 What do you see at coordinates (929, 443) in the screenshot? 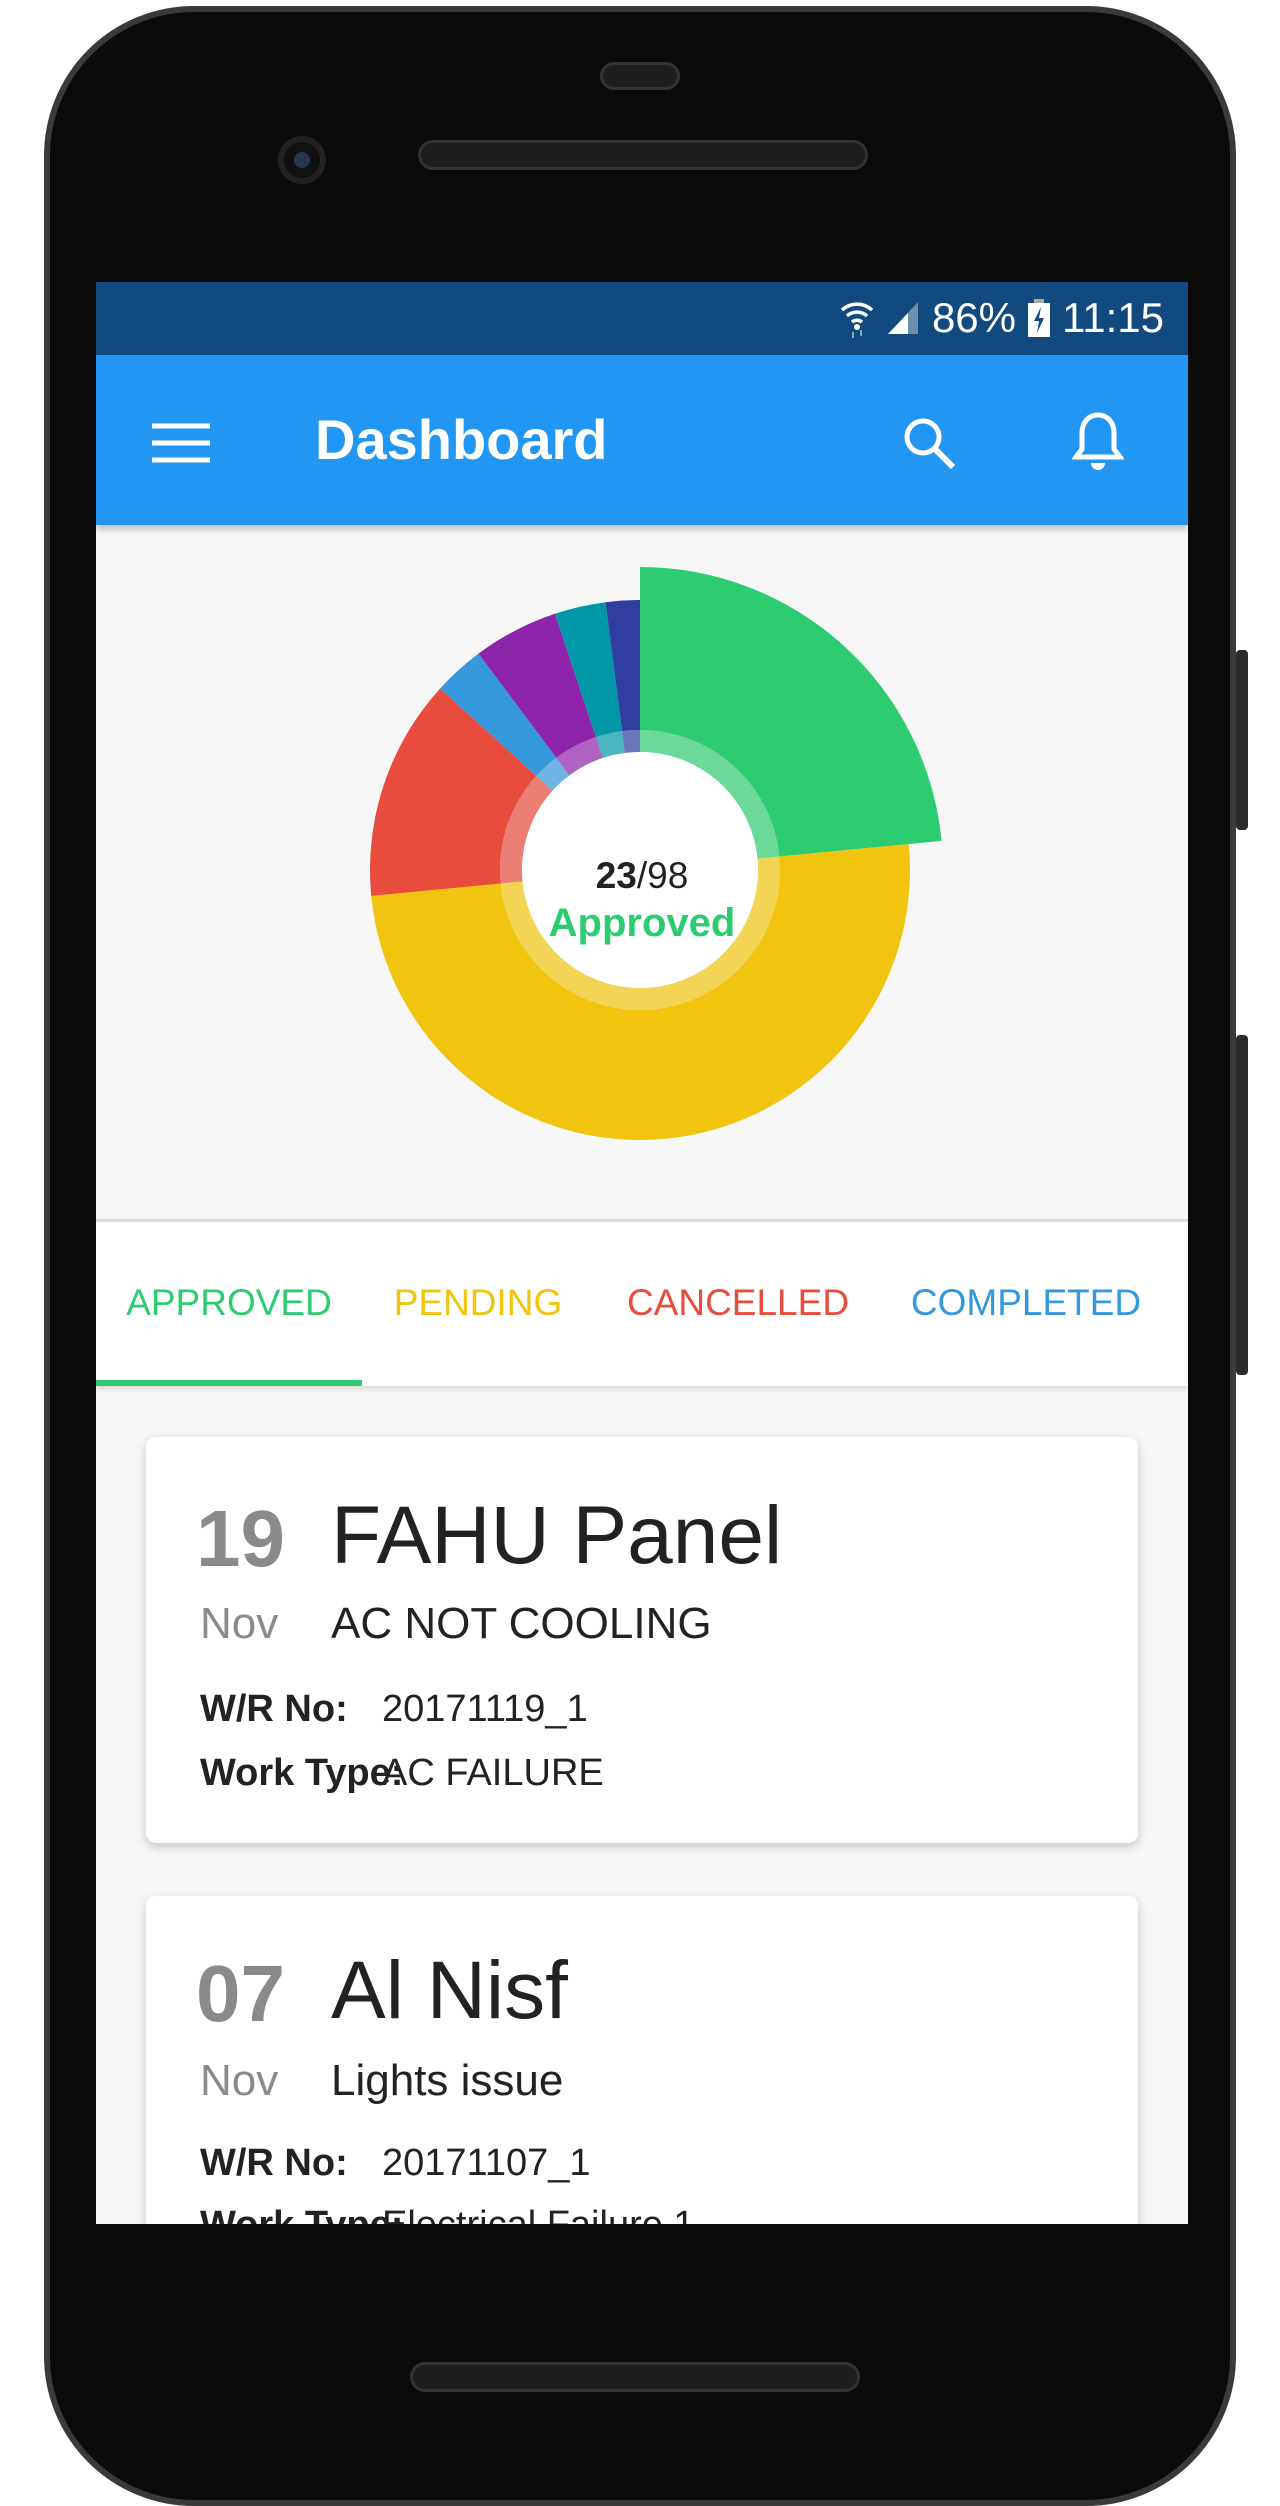
I see `search-icon` at bounding box center [929, 443].